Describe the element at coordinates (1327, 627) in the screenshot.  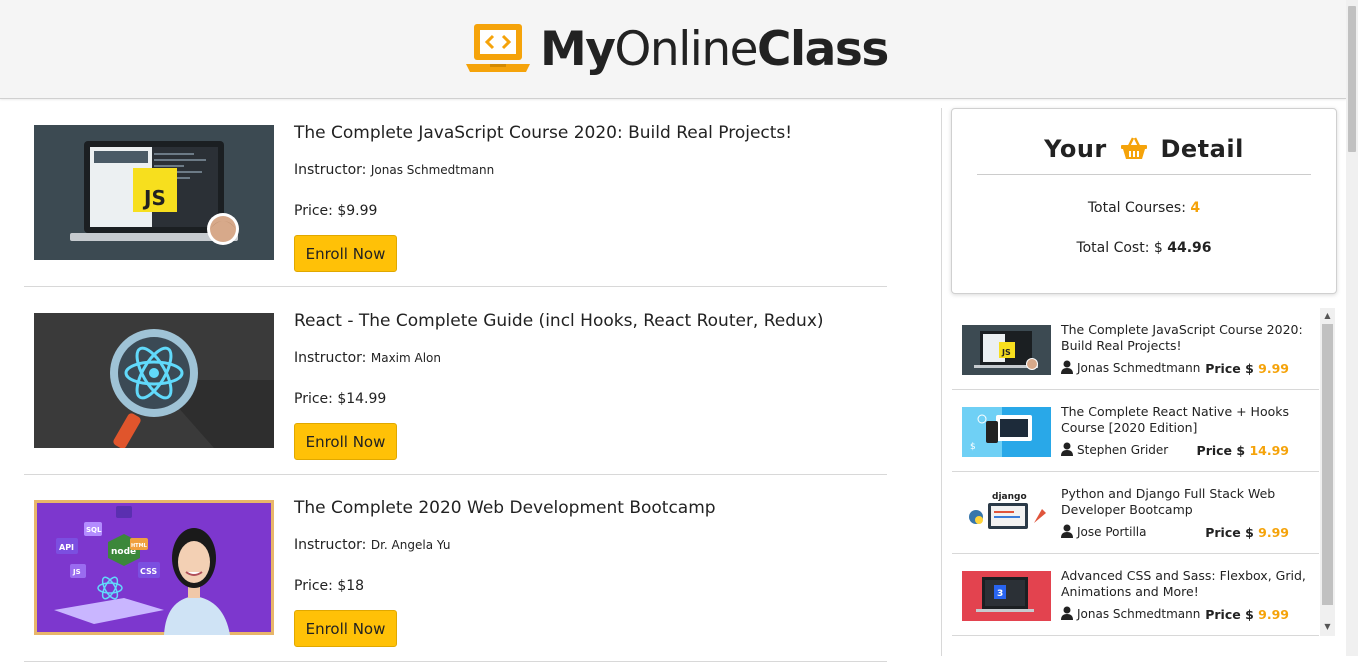
I see `scroll-down-arrow-icon: ▼` at that location.